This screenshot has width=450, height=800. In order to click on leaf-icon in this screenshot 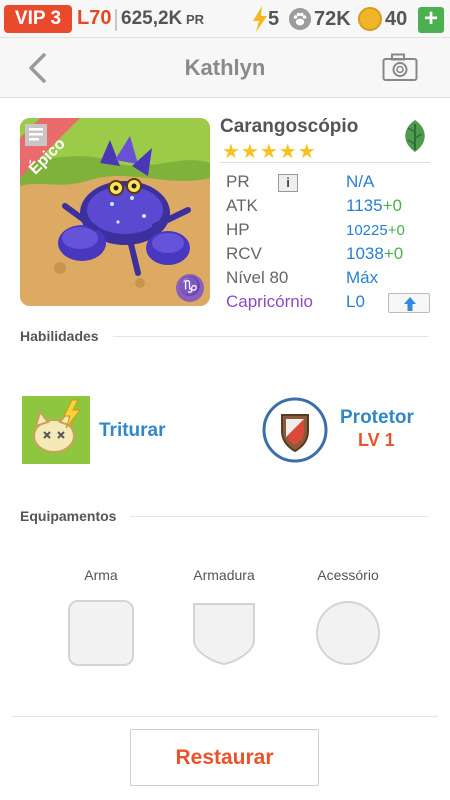, I will do `click(415, 136)`.